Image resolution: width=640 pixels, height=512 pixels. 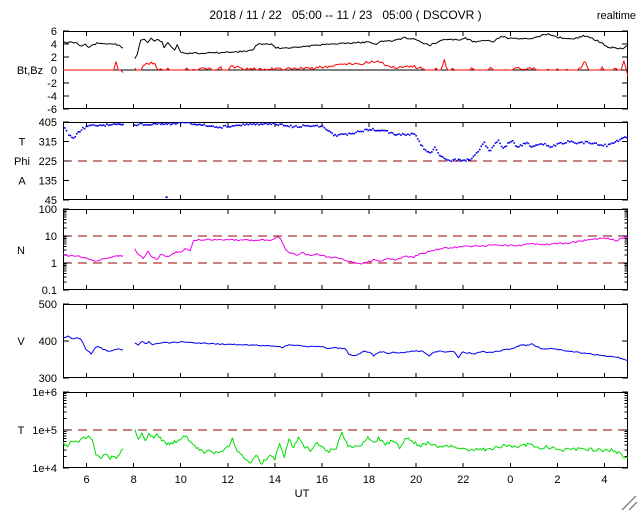 What do you see at coordinates (48, 182) in the screenshot?
I see `y-tick-label: 135` at bounding box center [48, 182].